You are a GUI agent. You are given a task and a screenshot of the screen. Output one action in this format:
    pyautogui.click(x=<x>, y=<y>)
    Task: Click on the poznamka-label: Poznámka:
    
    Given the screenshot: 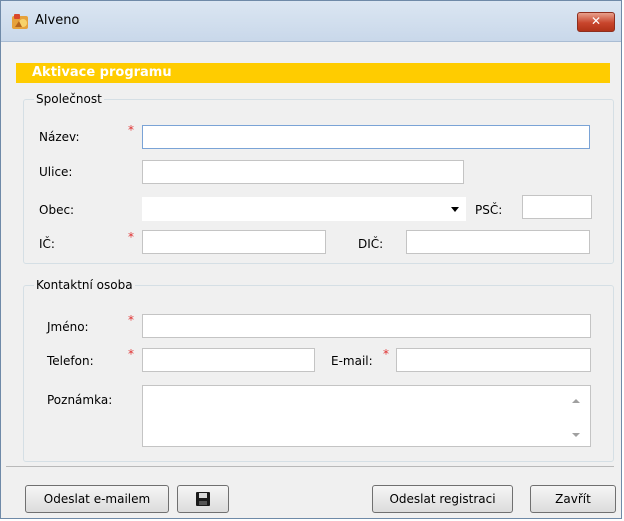 What is the action you would take?
    pyautogui.click(x=80, y=400)
    